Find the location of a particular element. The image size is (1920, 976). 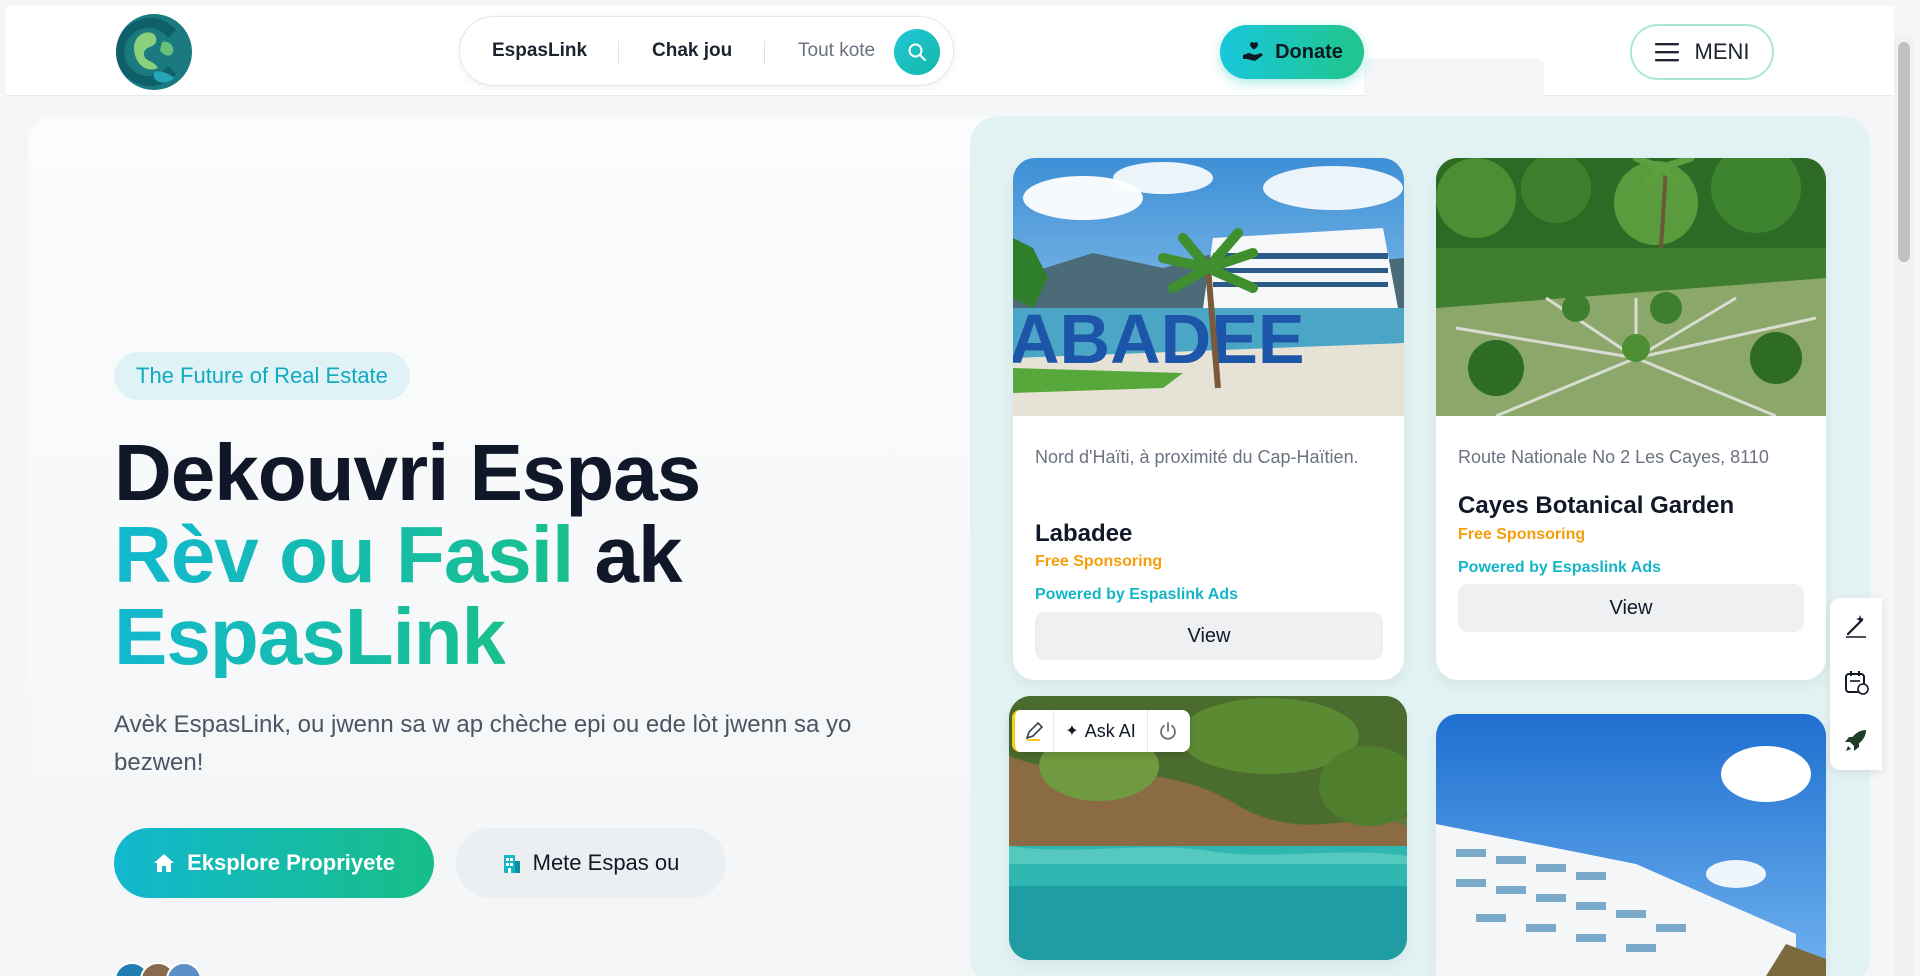

pen-icon is located at coordinates (1034, 731).